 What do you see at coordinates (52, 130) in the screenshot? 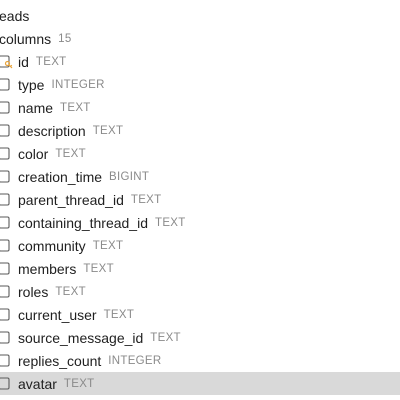
I see `column-name: description` at bounding box center [52, 130].